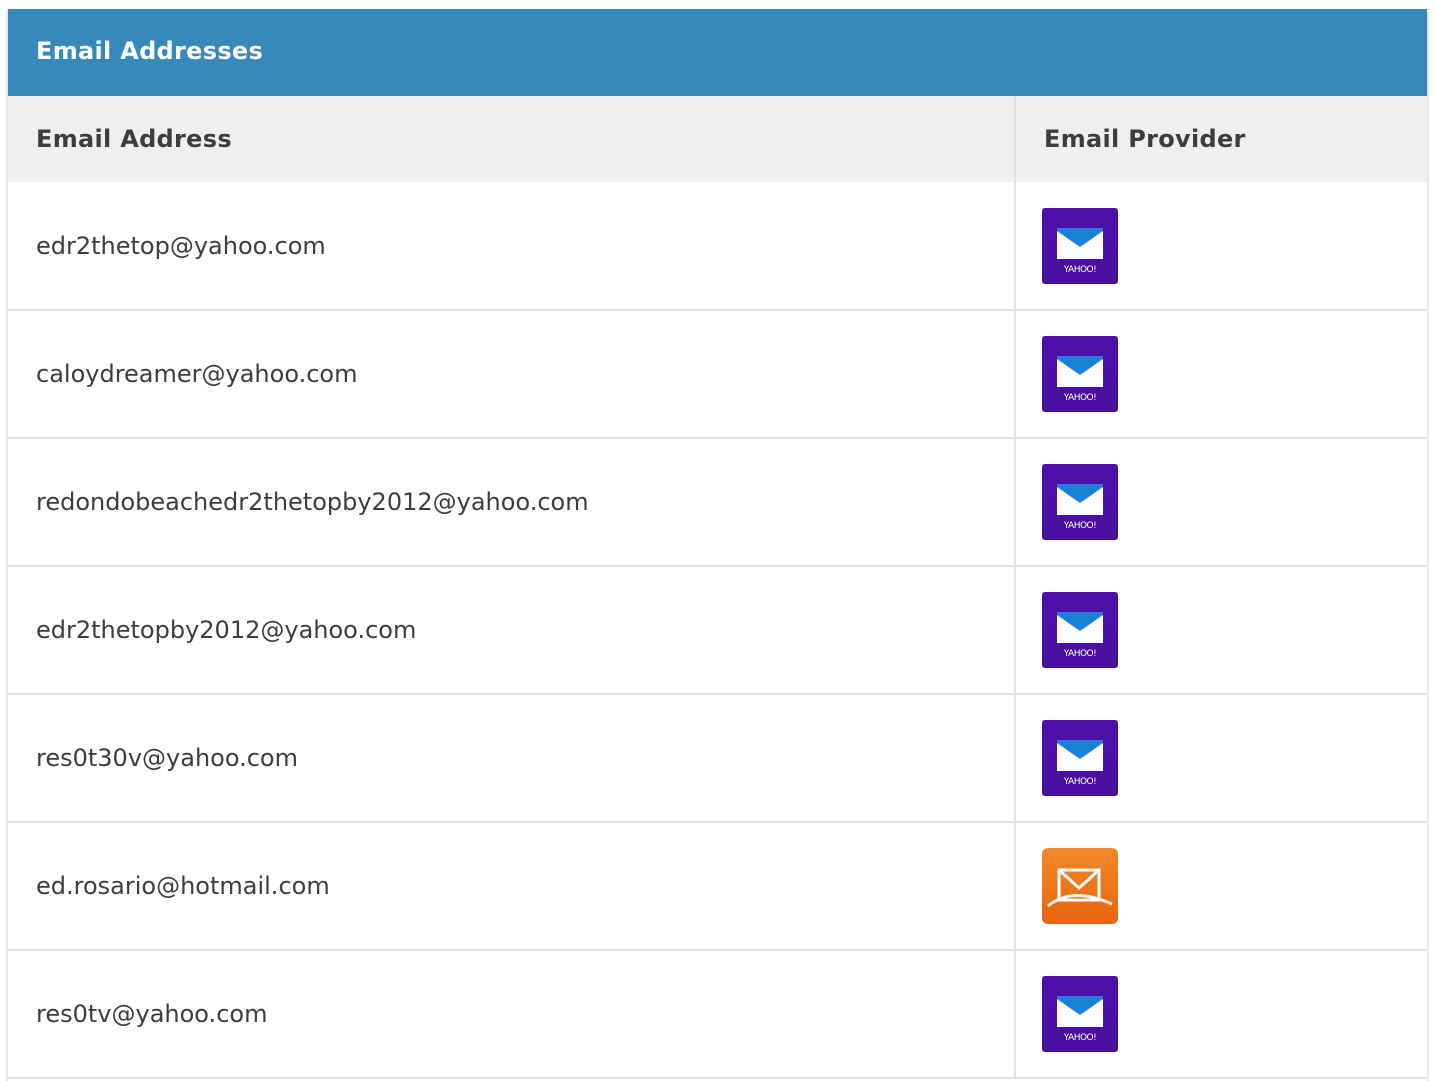 Image resolution: width=1435 pixels, height=1081 pixels. I want to click on table-row: edr2thetop@yahoo.com YAHOO!, so click(717, 246).